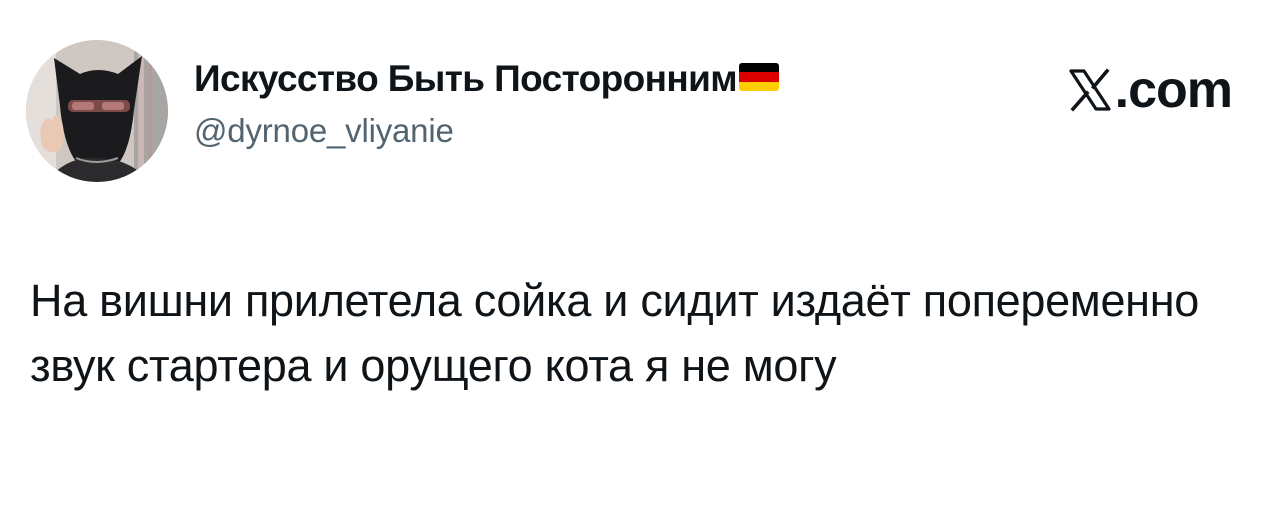 This screenshot has height=517, width=1284. I want to click on avatar, so click(97, 111).